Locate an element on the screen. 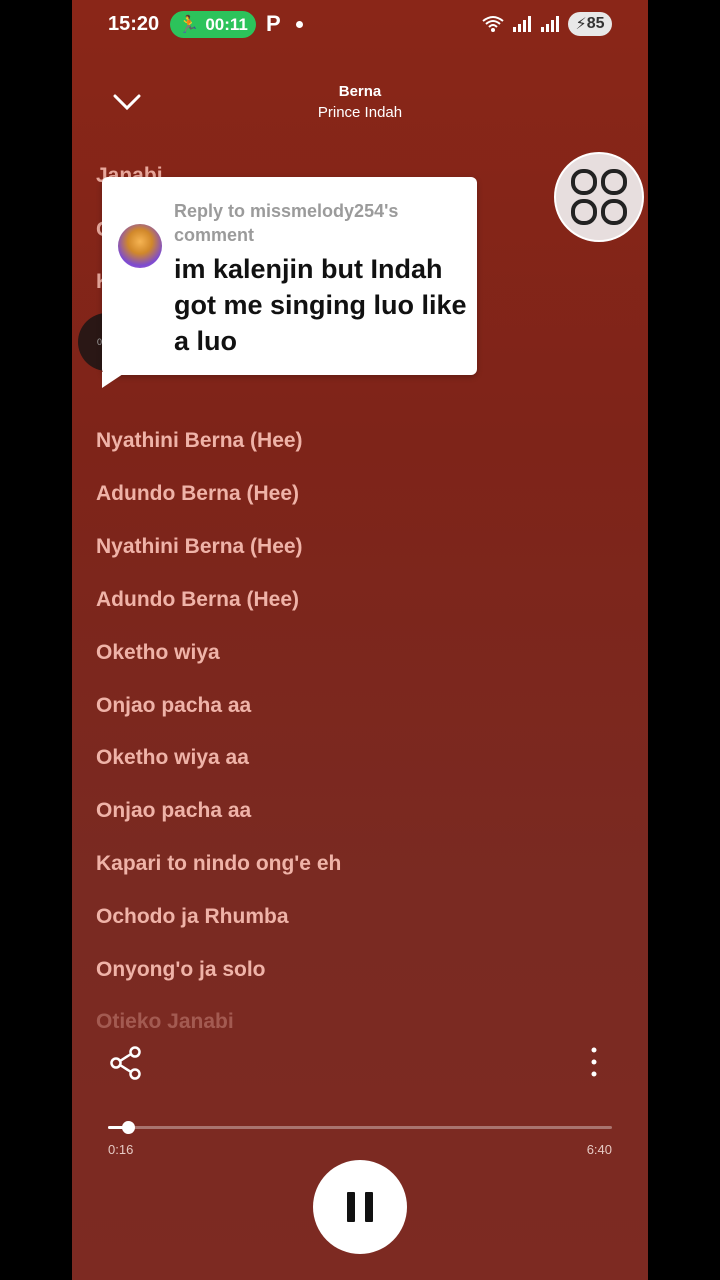 The height and width of the screenshot is (1280, 720). wifi-icon is located at coordinates (493, 24).